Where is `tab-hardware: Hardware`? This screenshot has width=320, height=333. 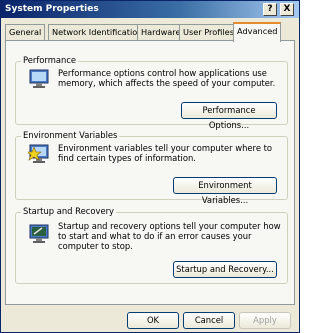
tab-hardware: Hardware is located at coordinates (161, 32).